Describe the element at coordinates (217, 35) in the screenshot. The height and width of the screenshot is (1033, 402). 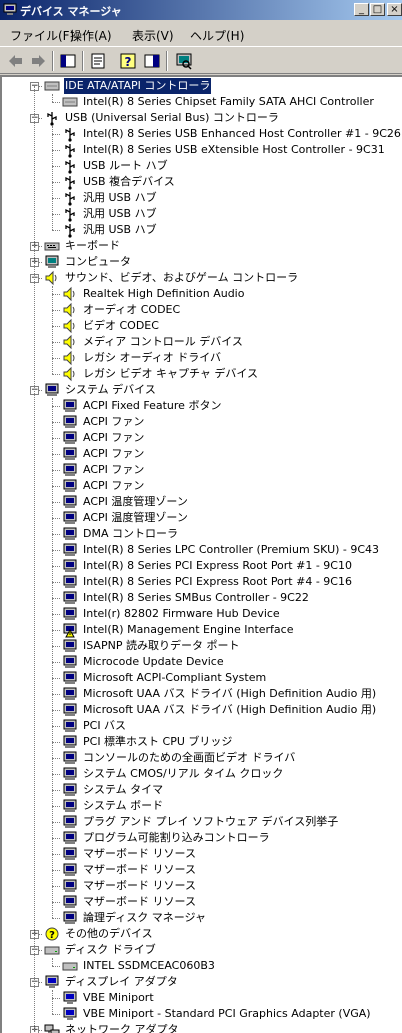
I see `menu-help: ヘルプ(H)` at that location.